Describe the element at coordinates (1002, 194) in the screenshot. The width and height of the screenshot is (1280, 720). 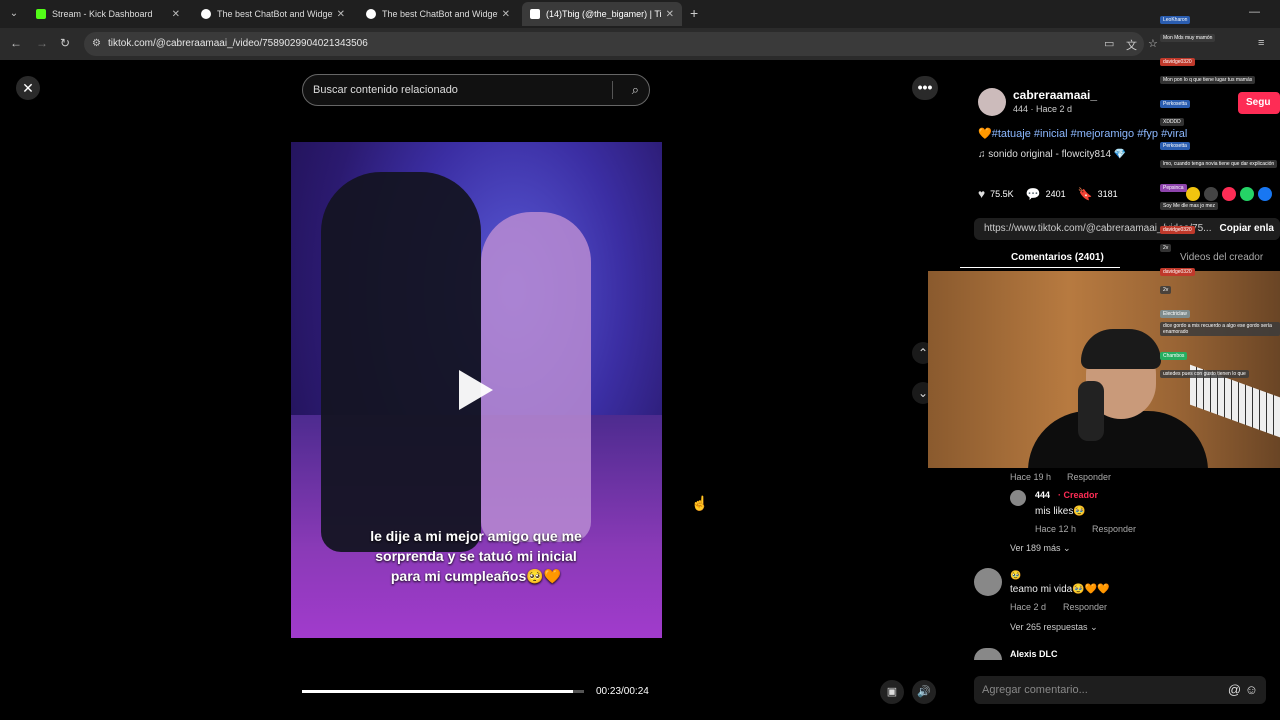
I see `like-count: 75.5K` at that location.